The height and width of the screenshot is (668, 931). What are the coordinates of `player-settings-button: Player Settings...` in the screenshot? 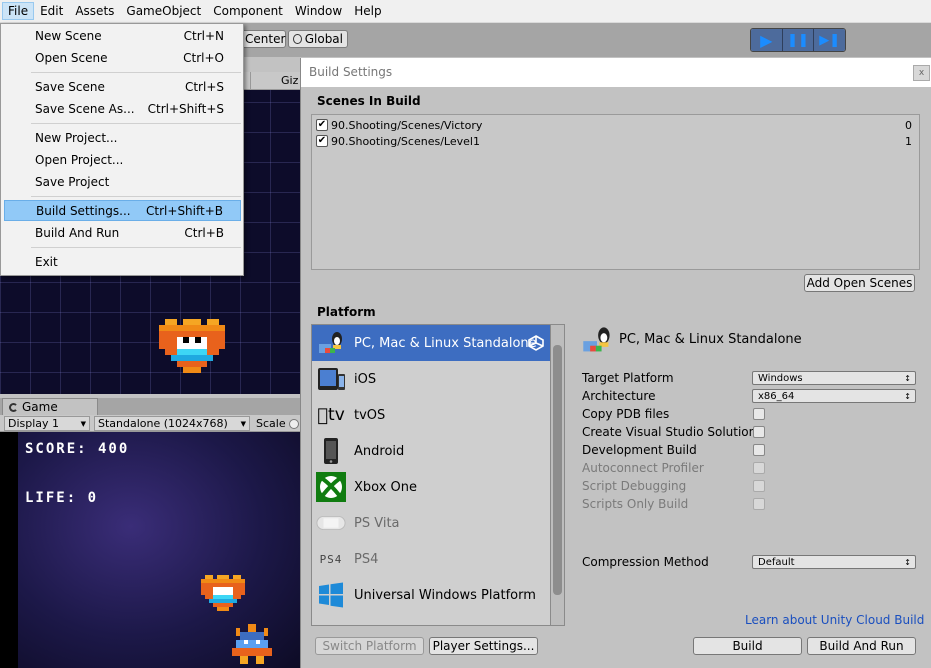 It's located at (483, 646).